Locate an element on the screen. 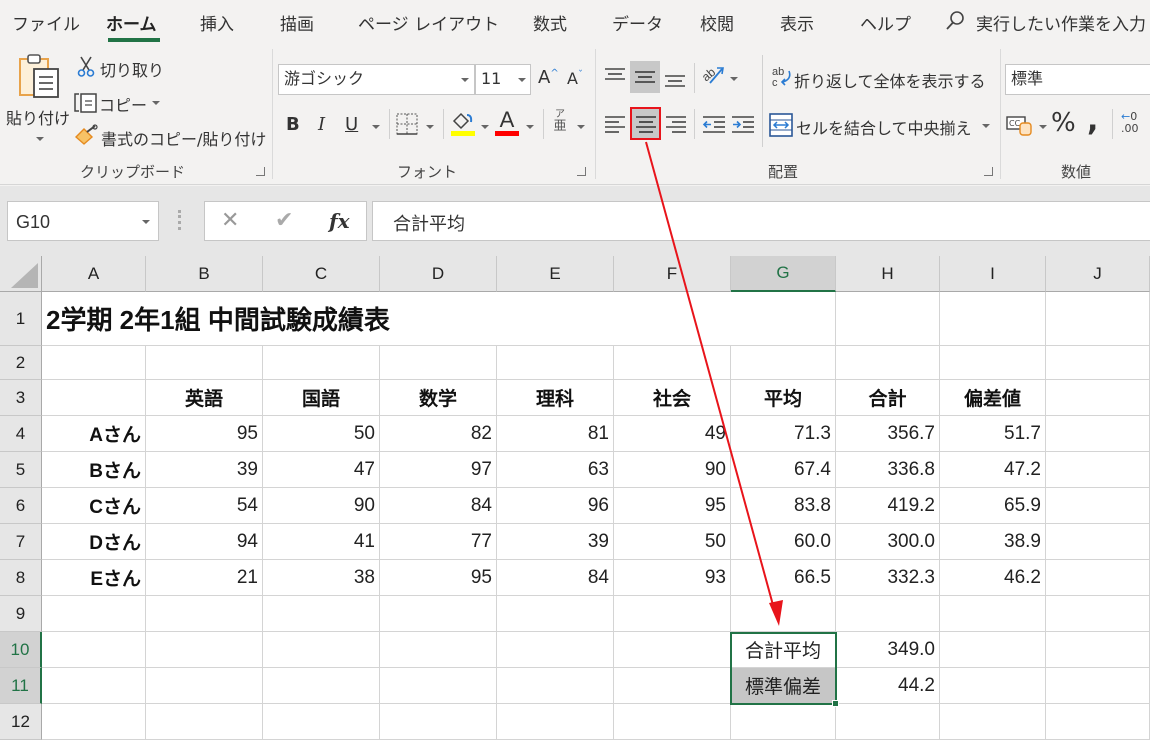  cell-c10 is located at coordinates (321, 650).